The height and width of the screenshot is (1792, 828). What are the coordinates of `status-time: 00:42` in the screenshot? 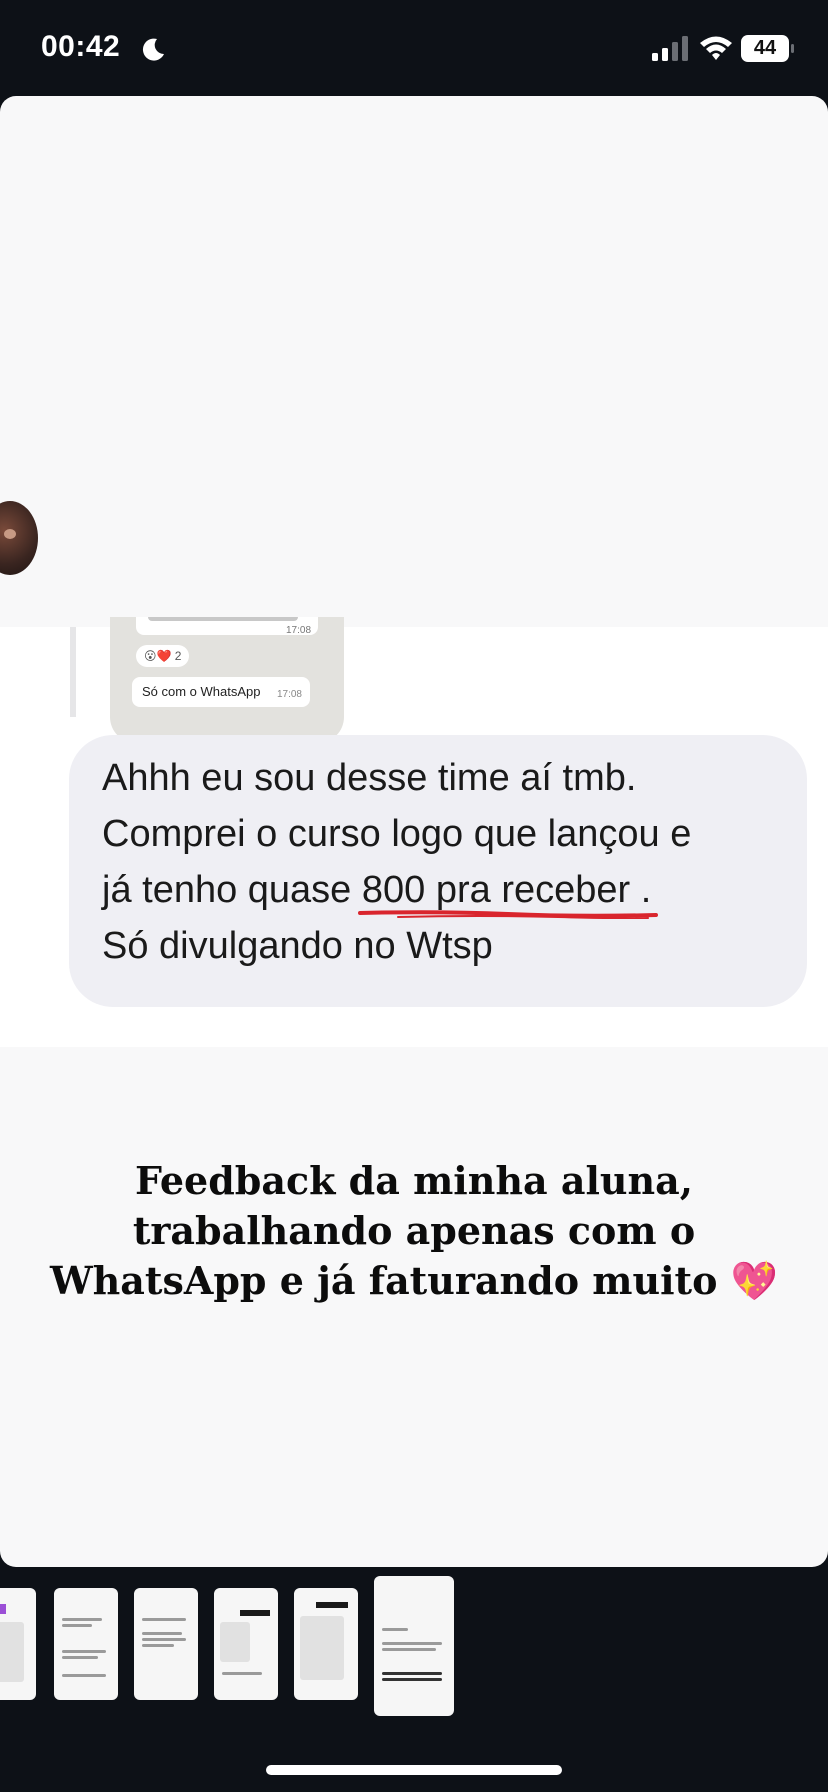 It's located at (81, 46).